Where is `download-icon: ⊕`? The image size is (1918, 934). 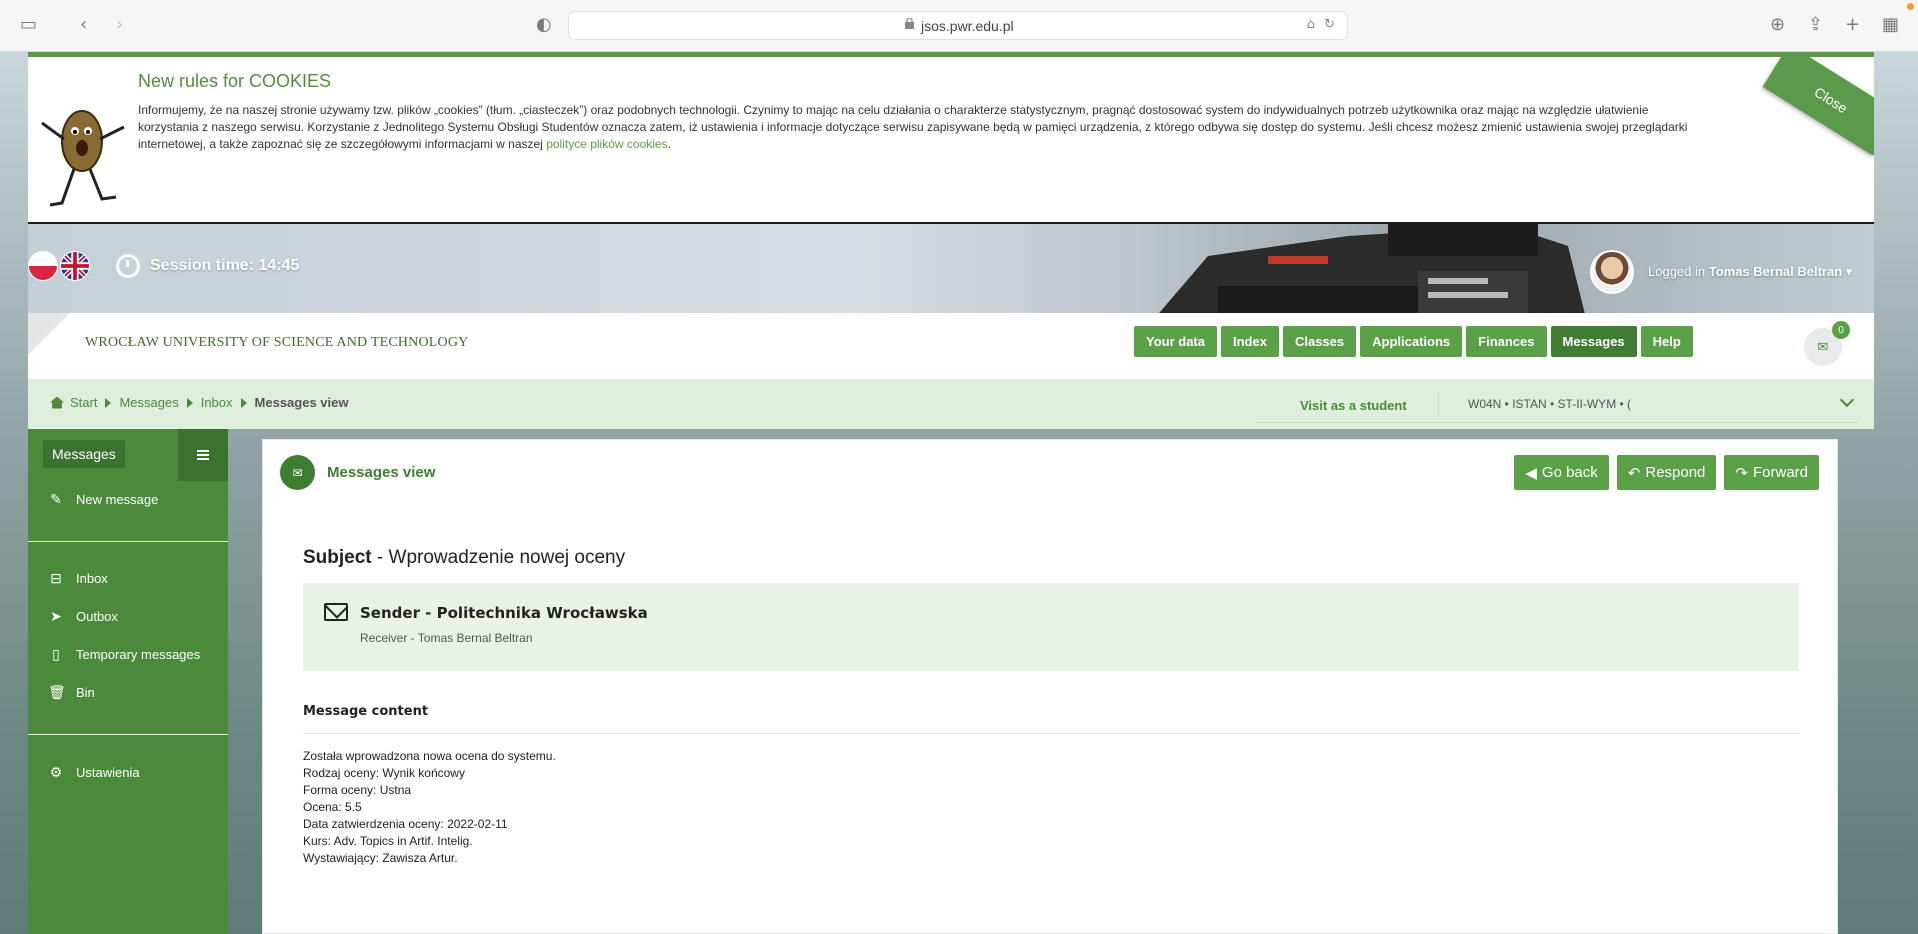 download-icon: ⊕ is located at coordinates (1777, 25).